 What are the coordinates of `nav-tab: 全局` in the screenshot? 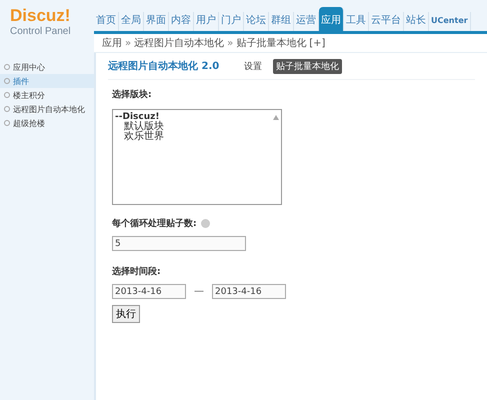 It's located at (131, 21).